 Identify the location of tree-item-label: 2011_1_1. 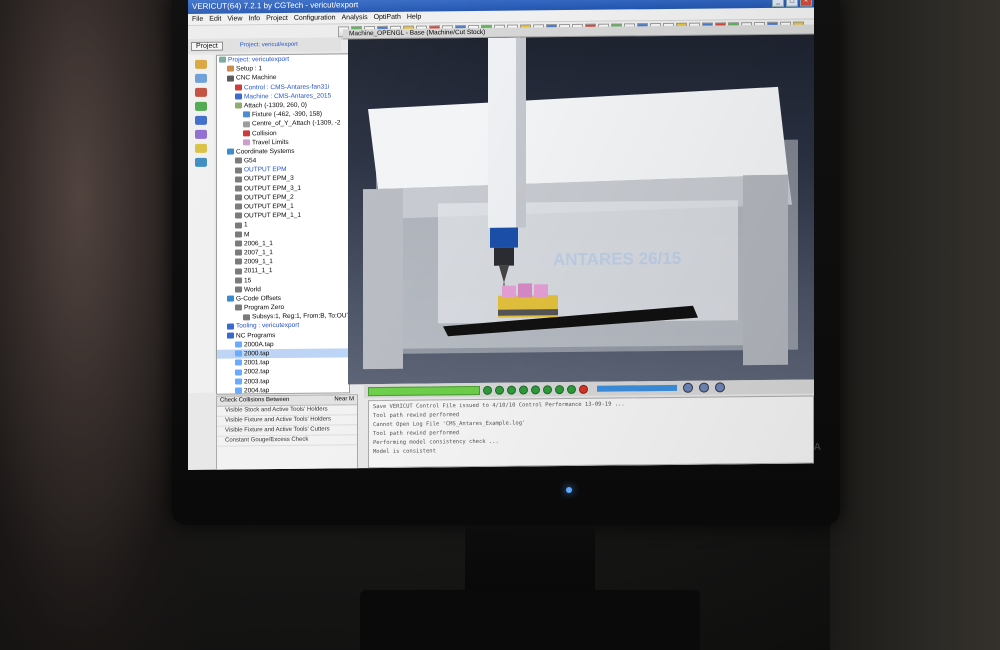
(258, 271).